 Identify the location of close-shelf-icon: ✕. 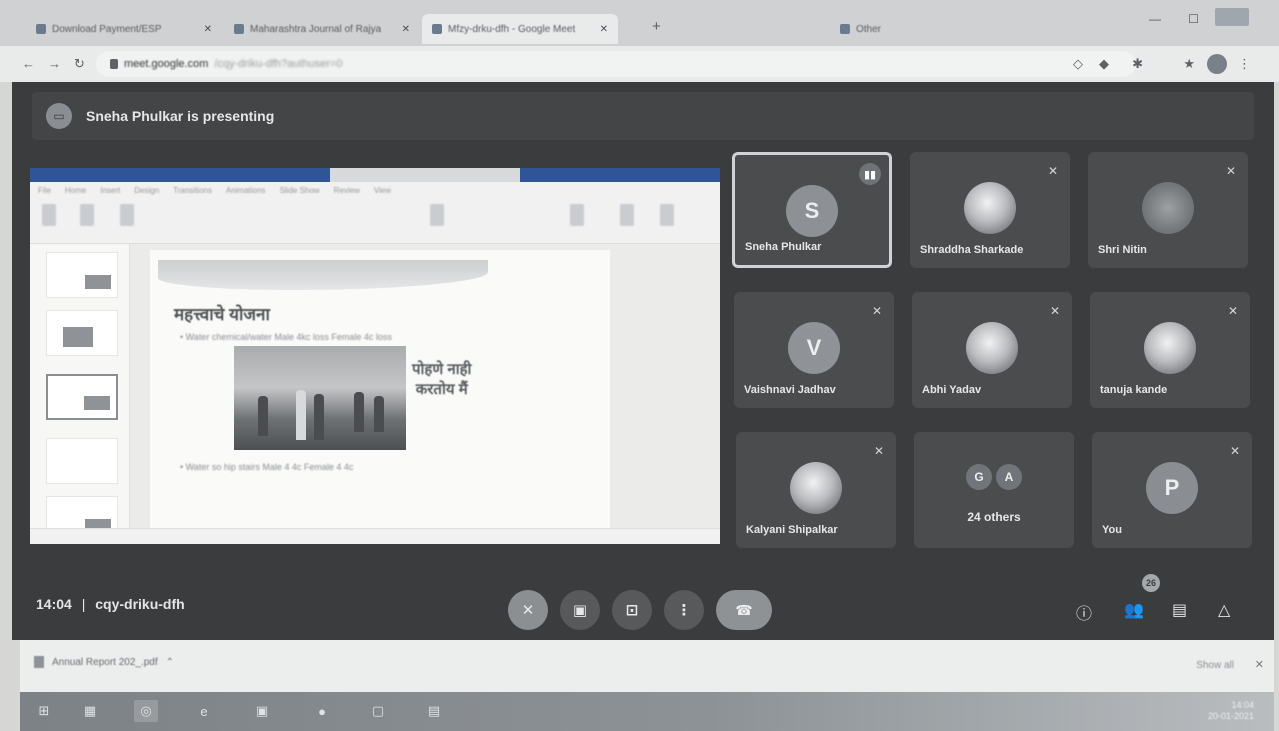
(1259, 664).